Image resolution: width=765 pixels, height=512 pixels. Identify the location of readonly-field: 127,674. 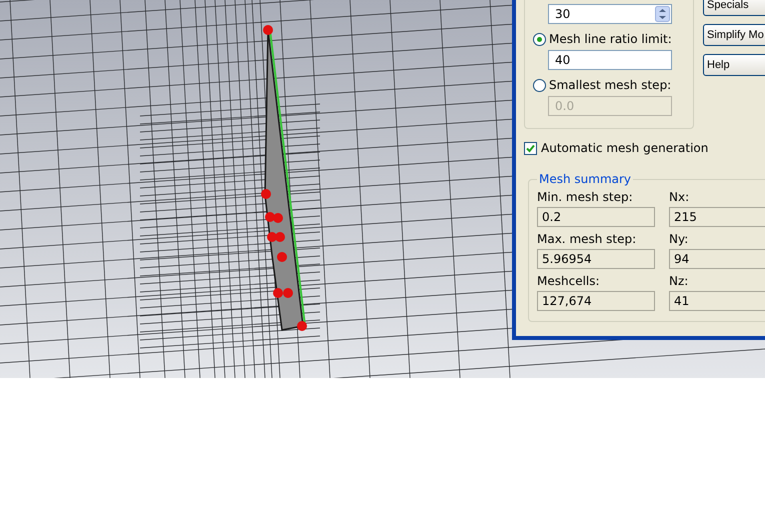
(596, 301).